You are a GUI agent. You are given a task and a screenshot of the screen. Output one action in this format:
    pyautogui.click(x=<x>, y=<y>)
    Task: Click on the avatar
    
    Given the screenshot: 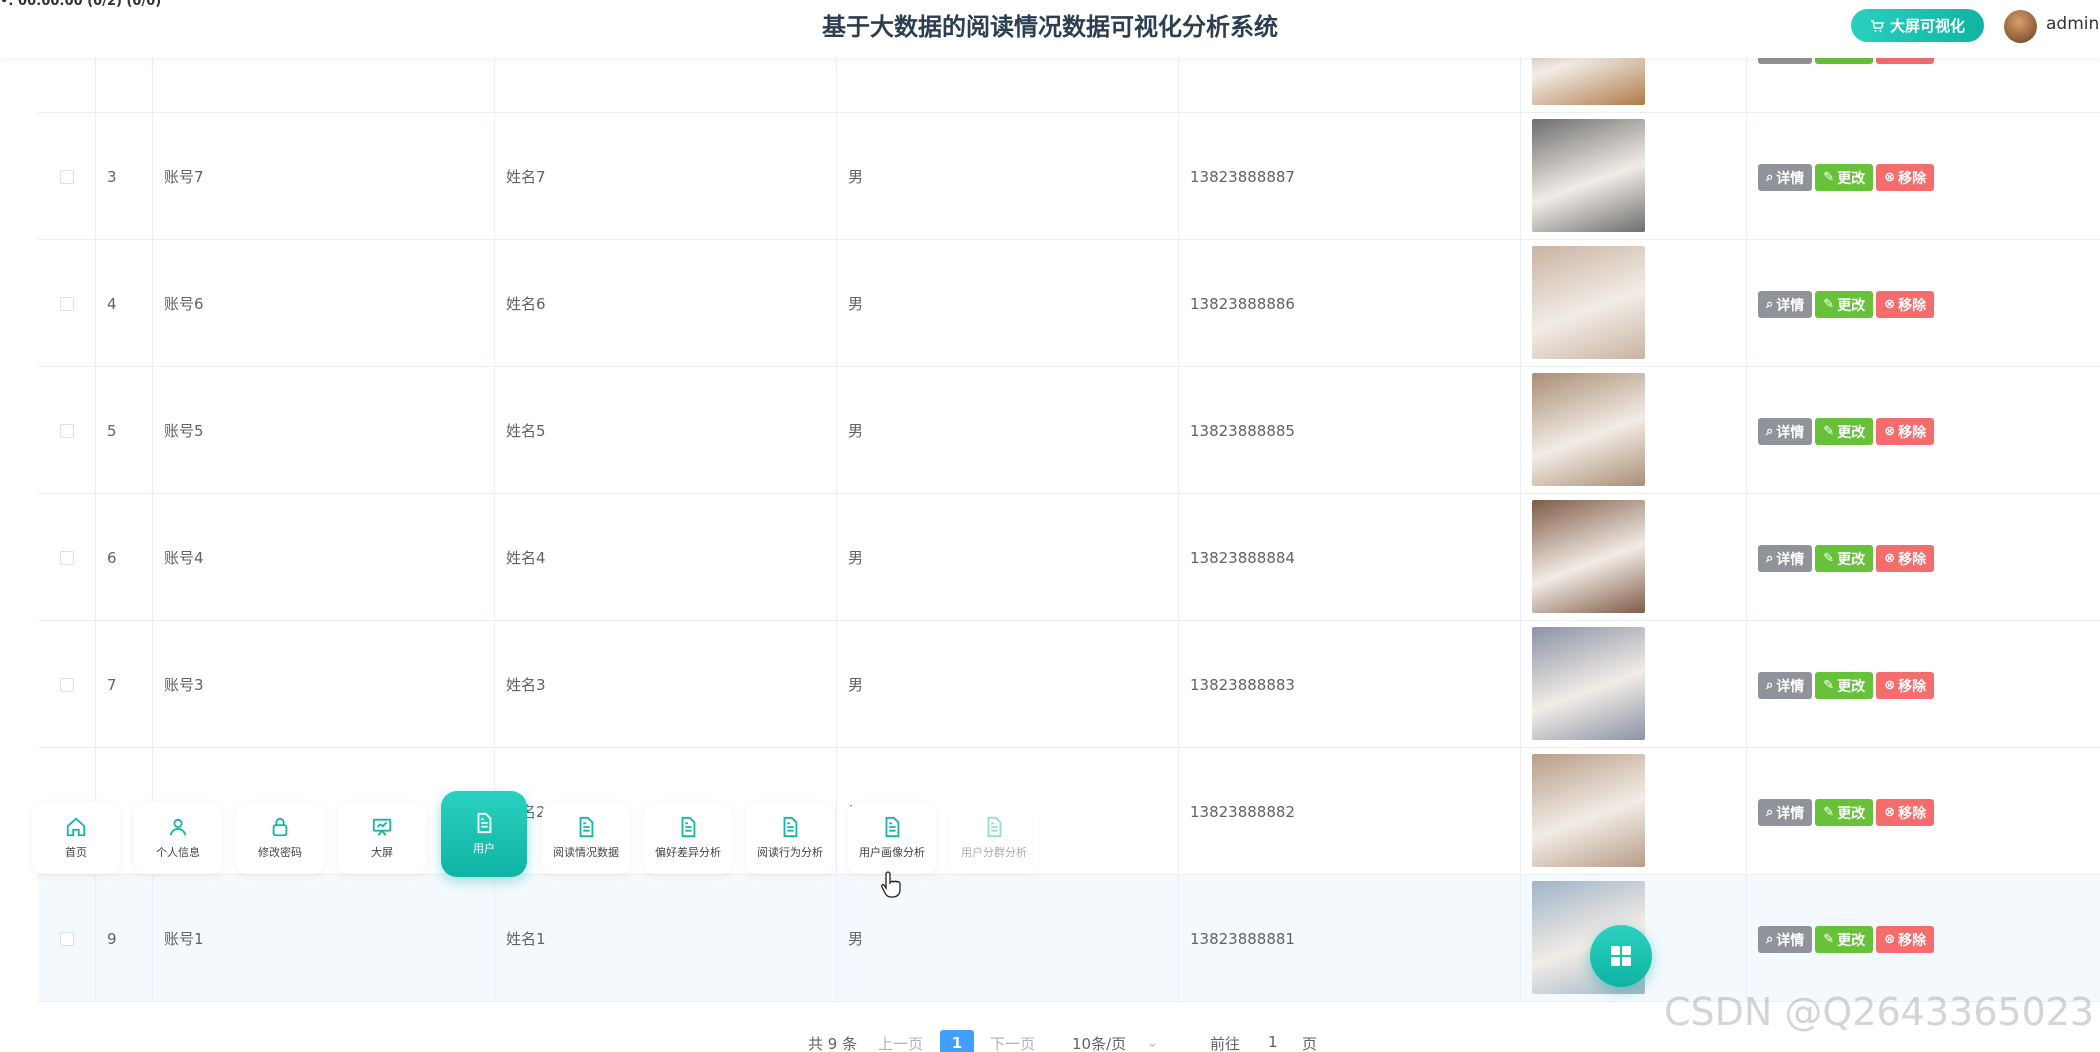 What is the action you would take?
    pyautogui.click(x=2020, y=26)
    